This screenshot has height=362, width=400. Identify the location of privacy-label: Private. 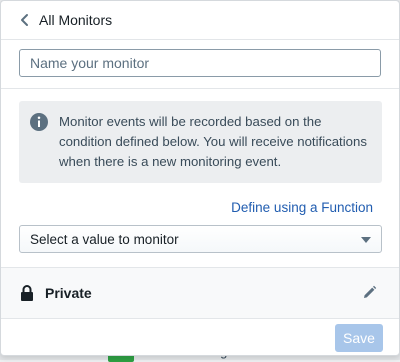
(68, 293).